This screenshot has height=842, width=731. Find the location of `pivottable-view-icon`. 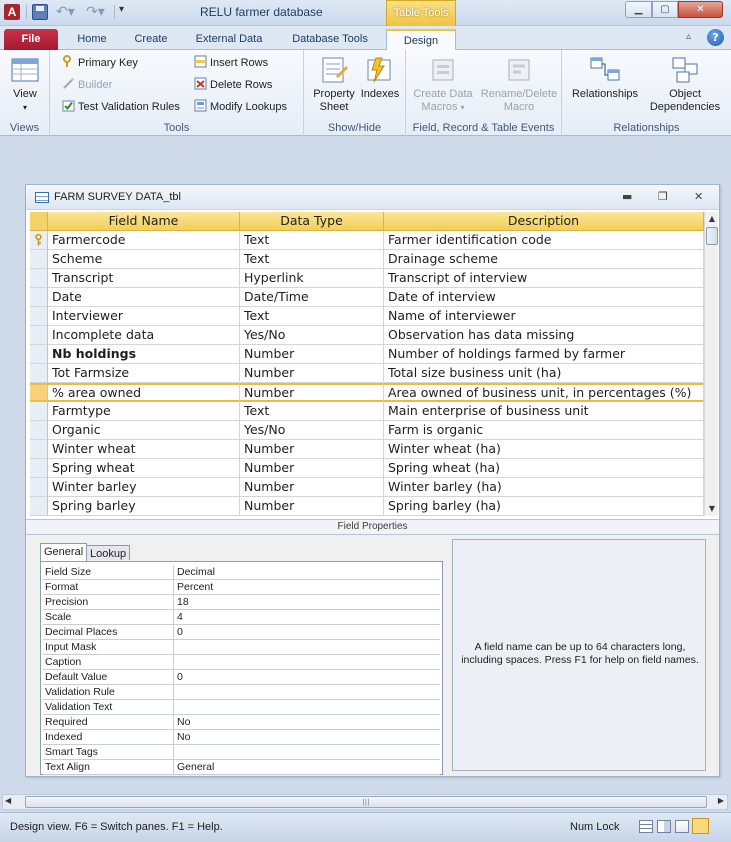

pivottable-view-icon is located at coordinates (664, 826).